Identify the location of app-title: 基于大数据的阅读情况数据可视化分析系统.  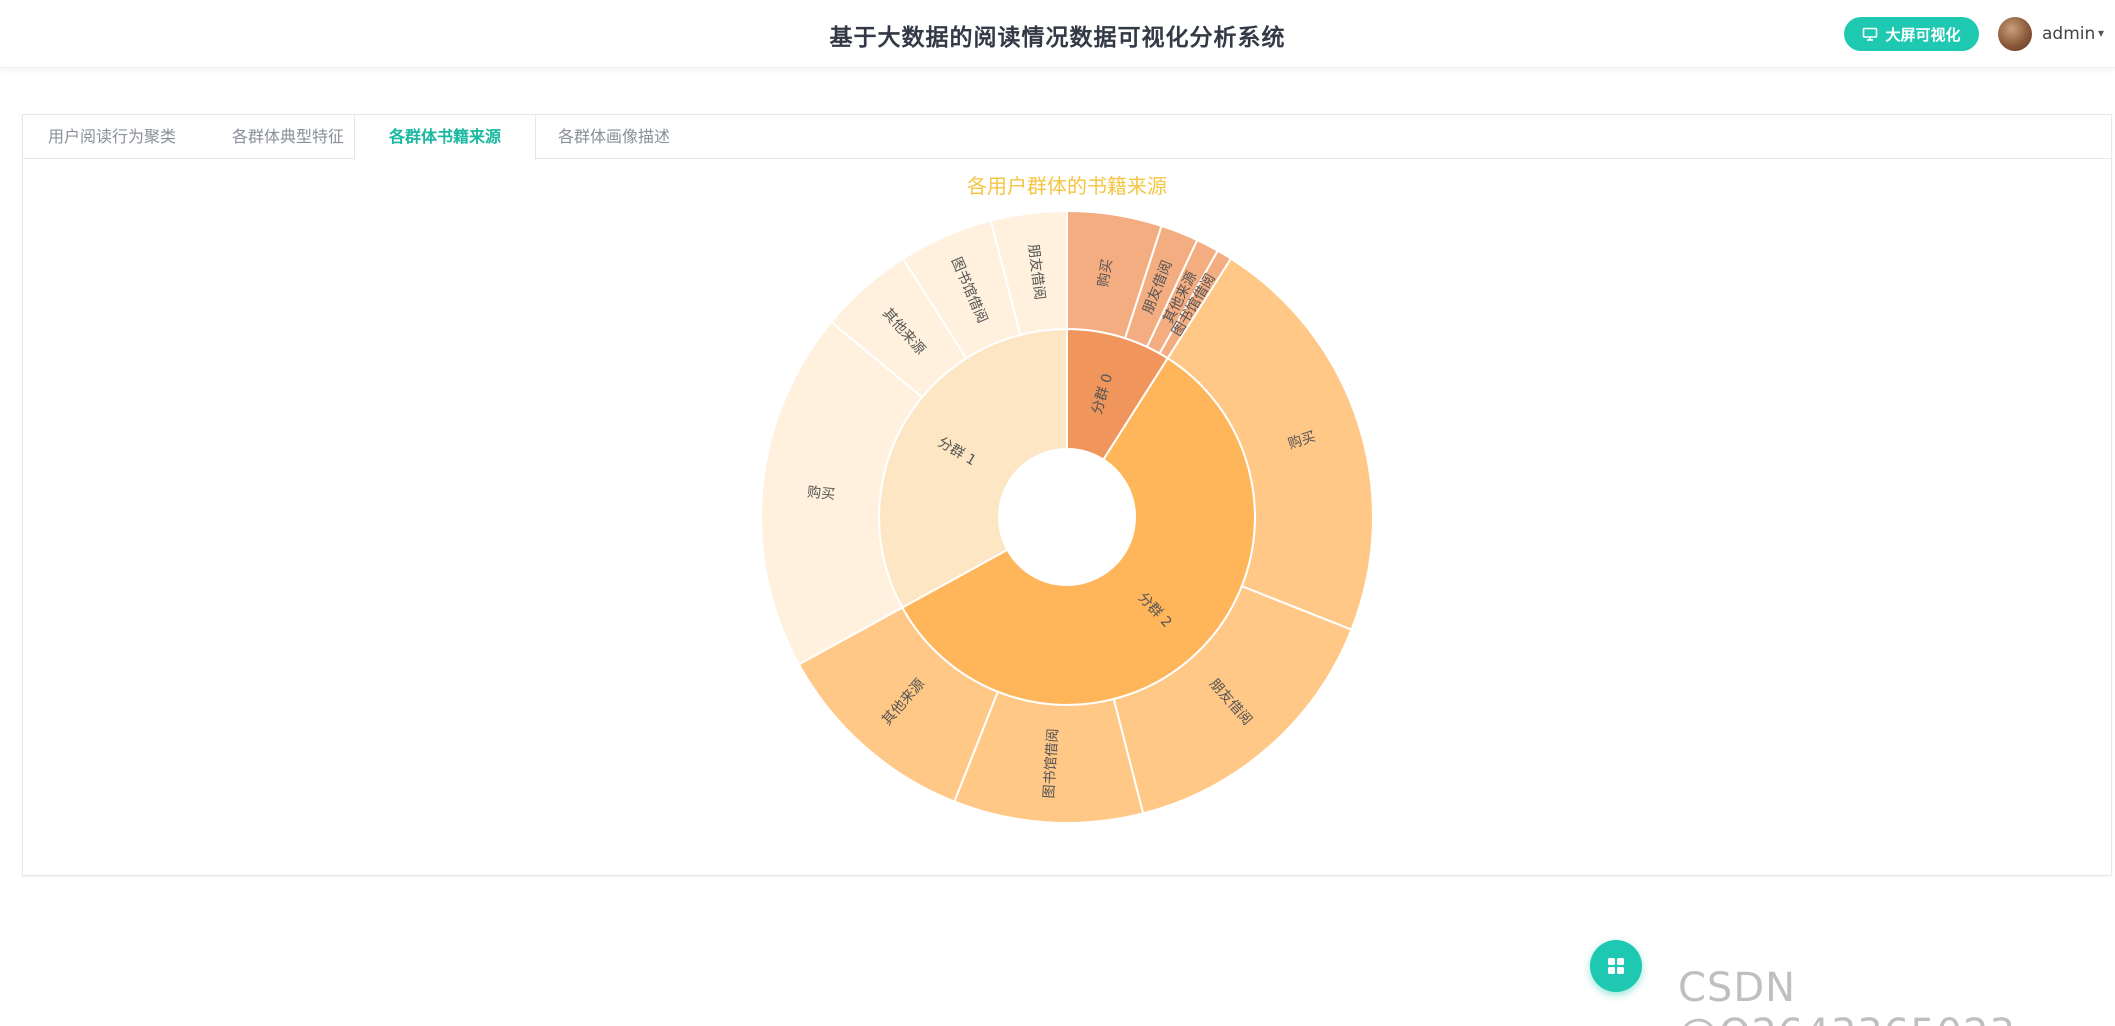
(1057, 38).